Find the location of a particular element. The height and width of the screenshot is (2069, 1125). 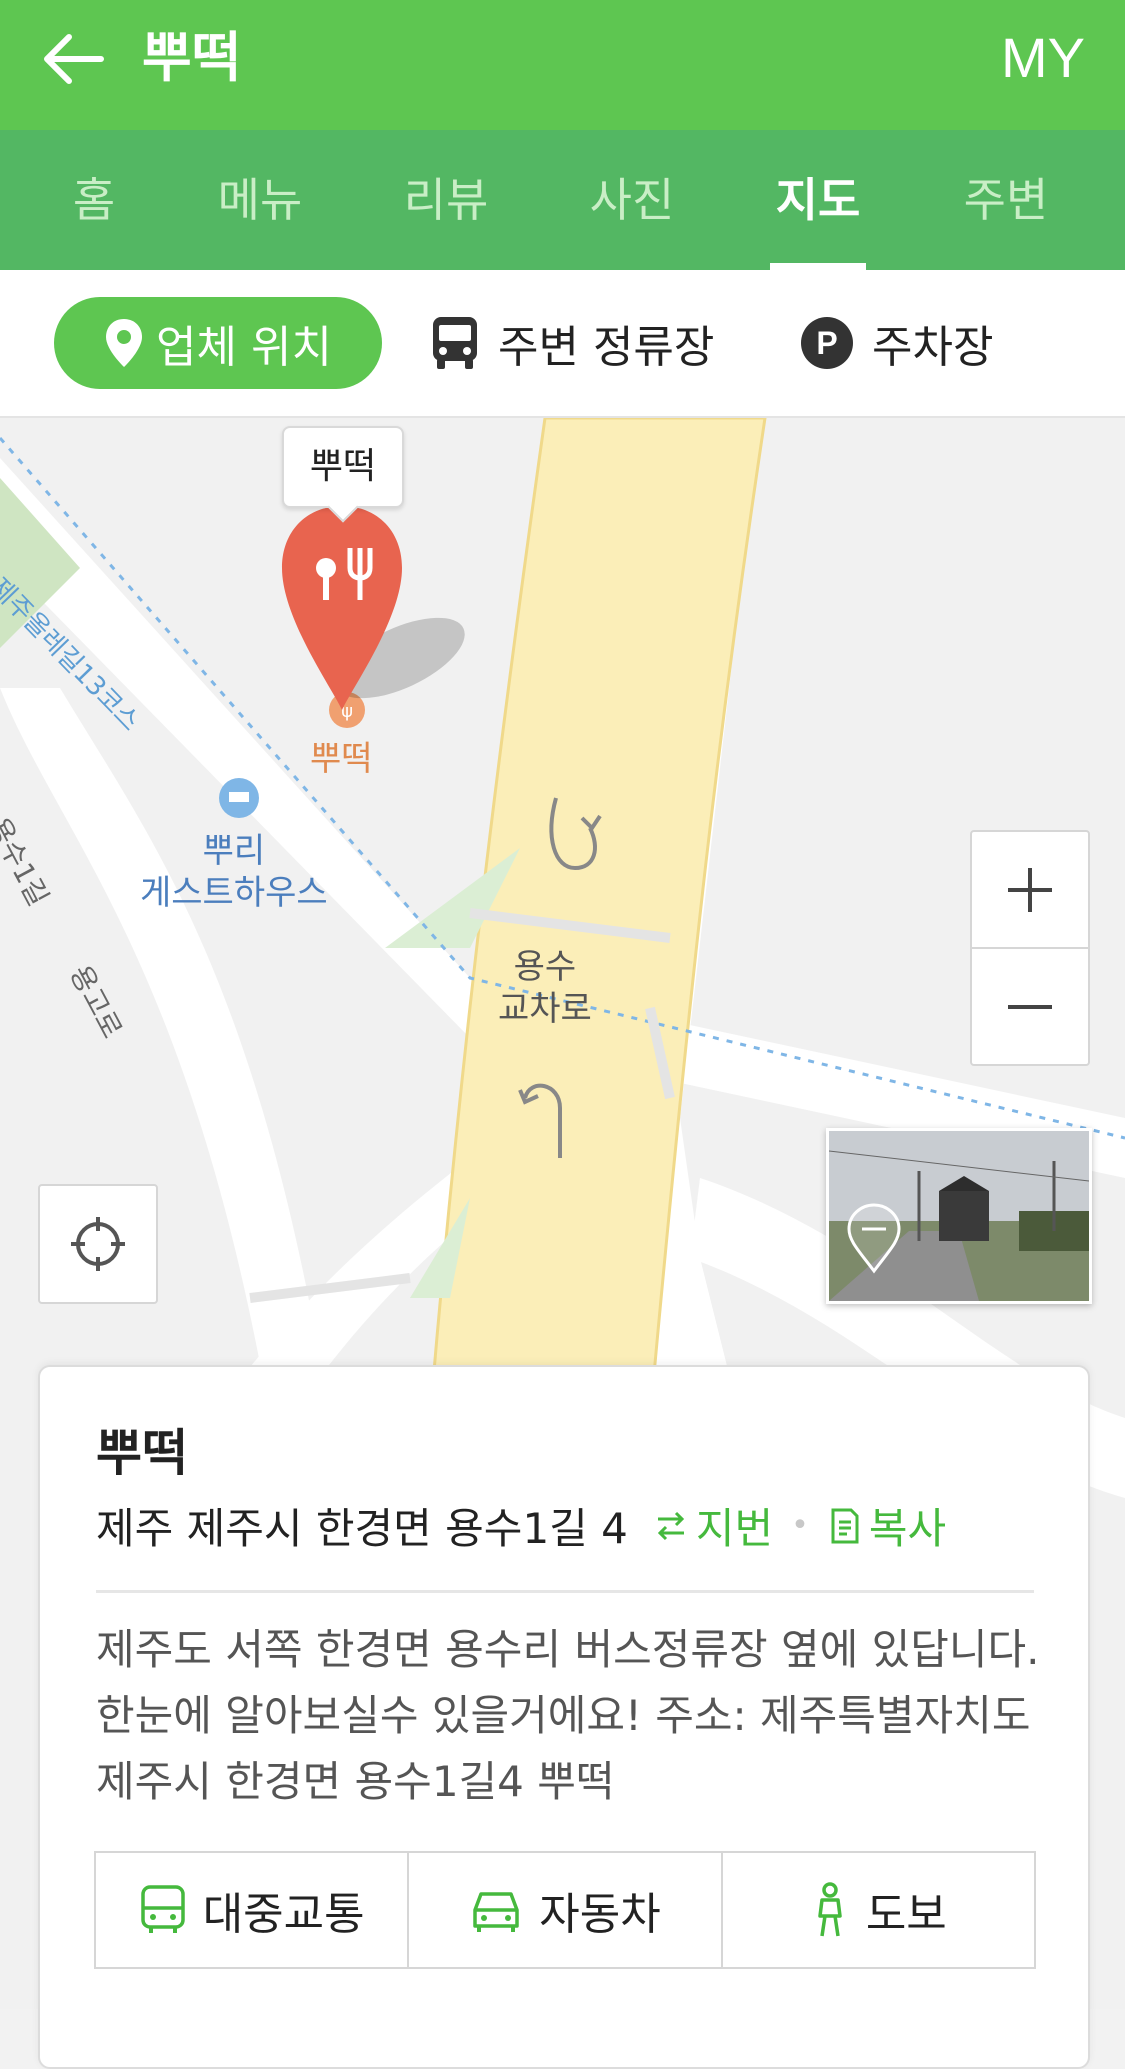

roadview-thumbnail is located at coordinates (959, 1216).